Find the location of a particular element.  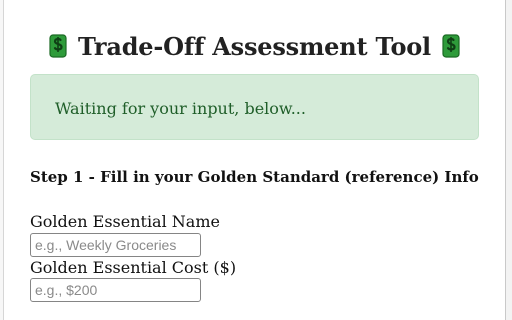

browser-left-edge is located at coordinates (2, 160).